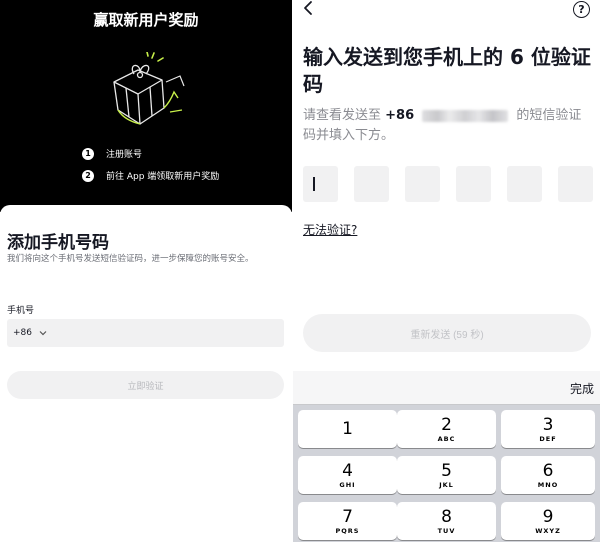 The image size is (600, 542). I want to click on question-circle-icon: ?, so click(581, 9).